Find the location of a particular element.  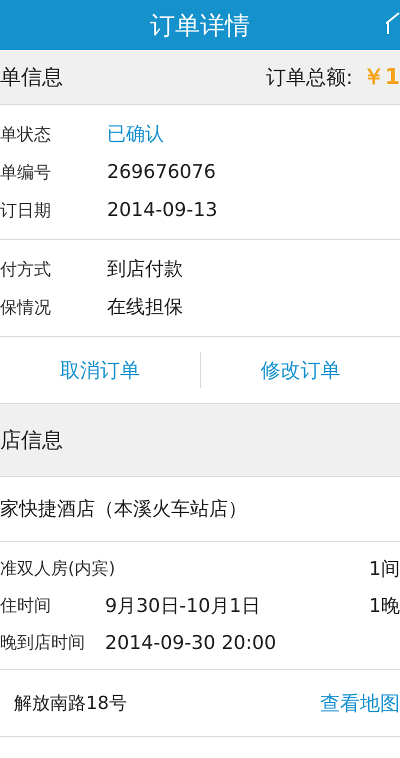

field-label: 付方式 is located at coordinates (26, 269).